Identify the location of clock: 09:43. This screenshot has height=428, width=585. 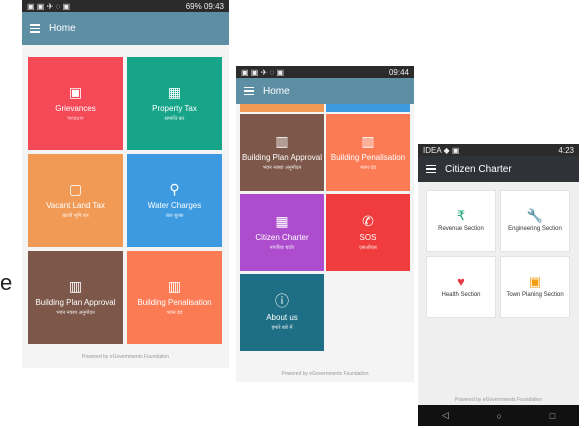
(213, 6).